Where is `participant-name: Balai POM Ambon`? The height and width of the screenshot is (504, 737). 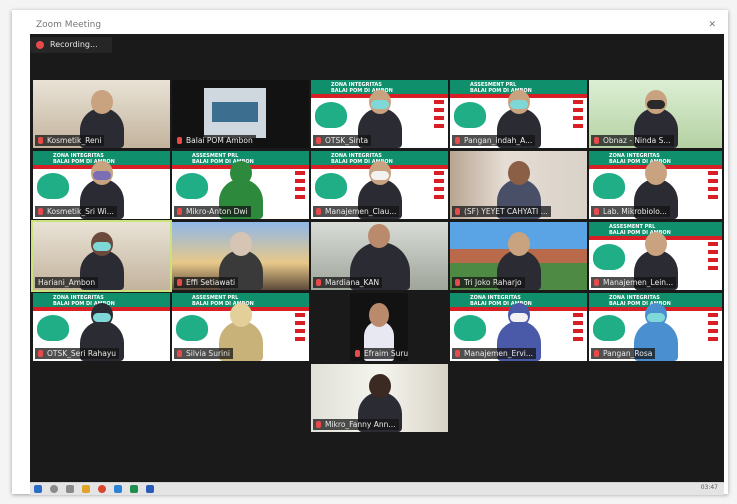 participant-name: Balai POM Ambon is located at coordinates (215, 140).